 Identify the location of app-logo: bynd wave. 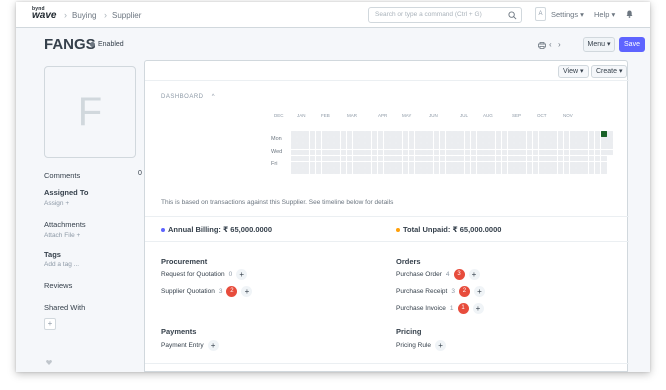
(46, 15).